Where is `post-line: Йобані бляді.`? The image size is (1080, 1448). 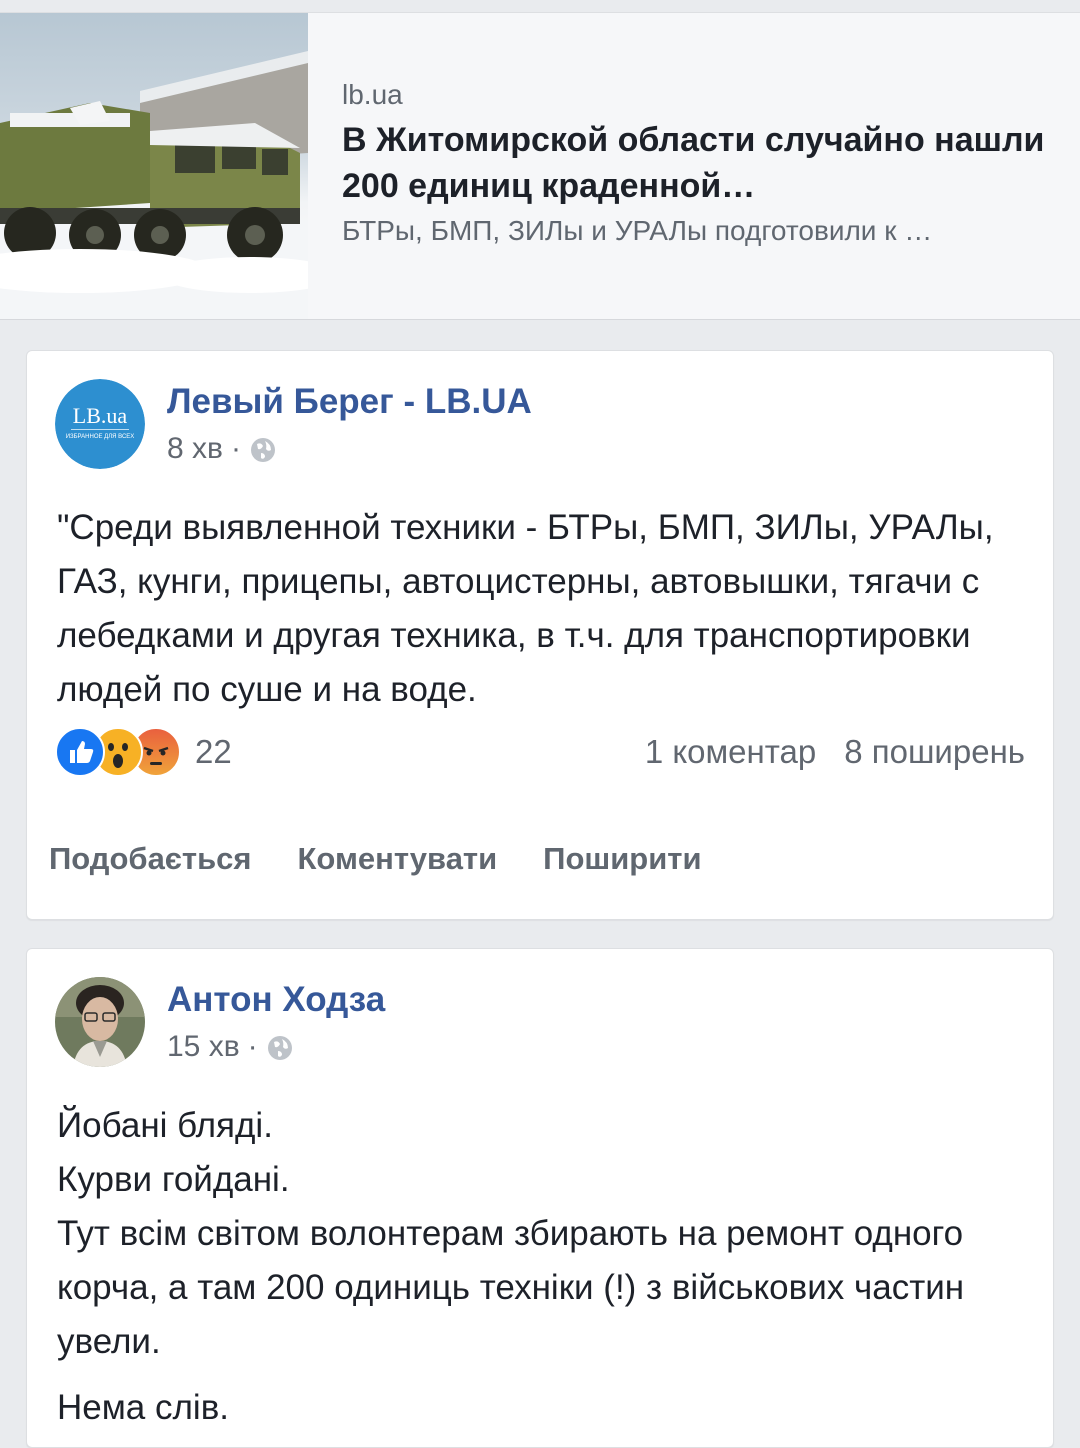 post-line: Йобані бляді. is located at coordinates (165, 1125).